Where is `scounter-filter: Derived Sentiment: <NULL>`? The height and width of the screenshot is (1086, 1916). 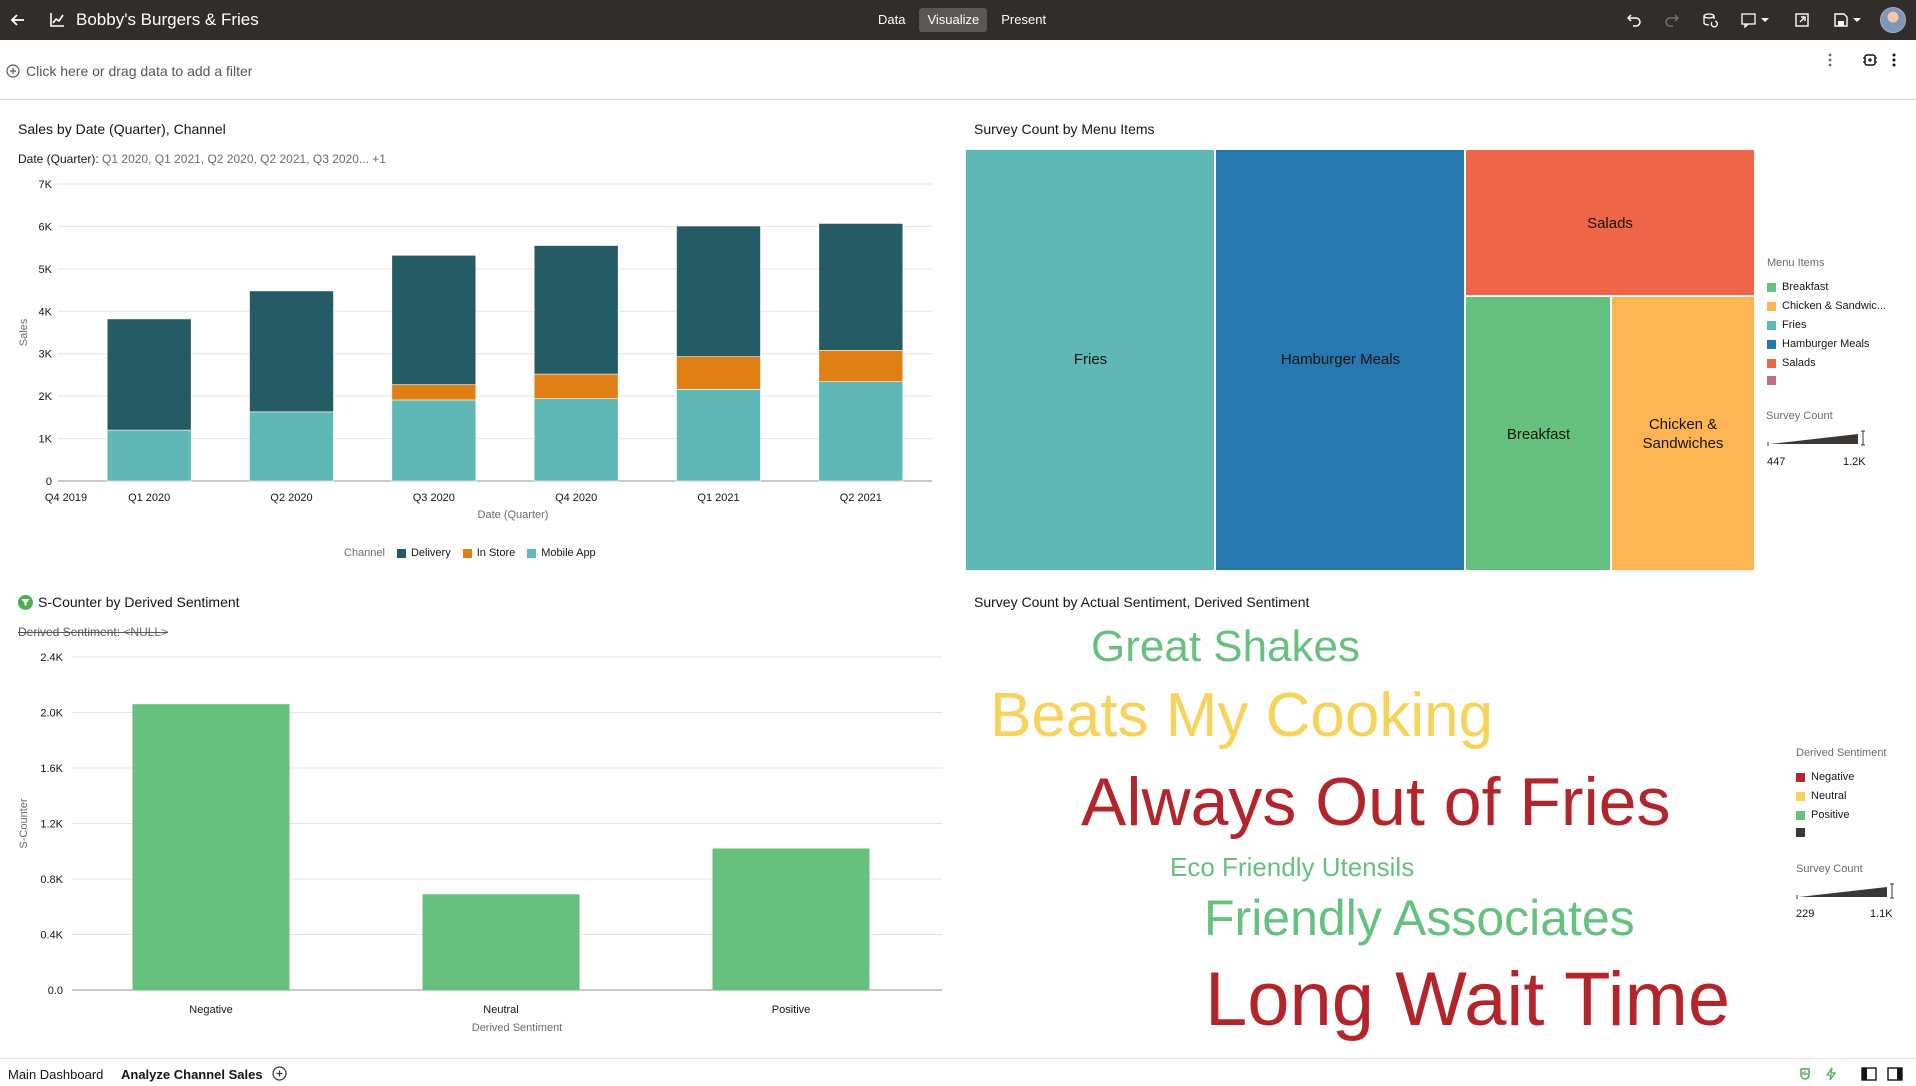
scounter-filter: Derived Sentiment: <NULL> is located at coordinates (93, 632).